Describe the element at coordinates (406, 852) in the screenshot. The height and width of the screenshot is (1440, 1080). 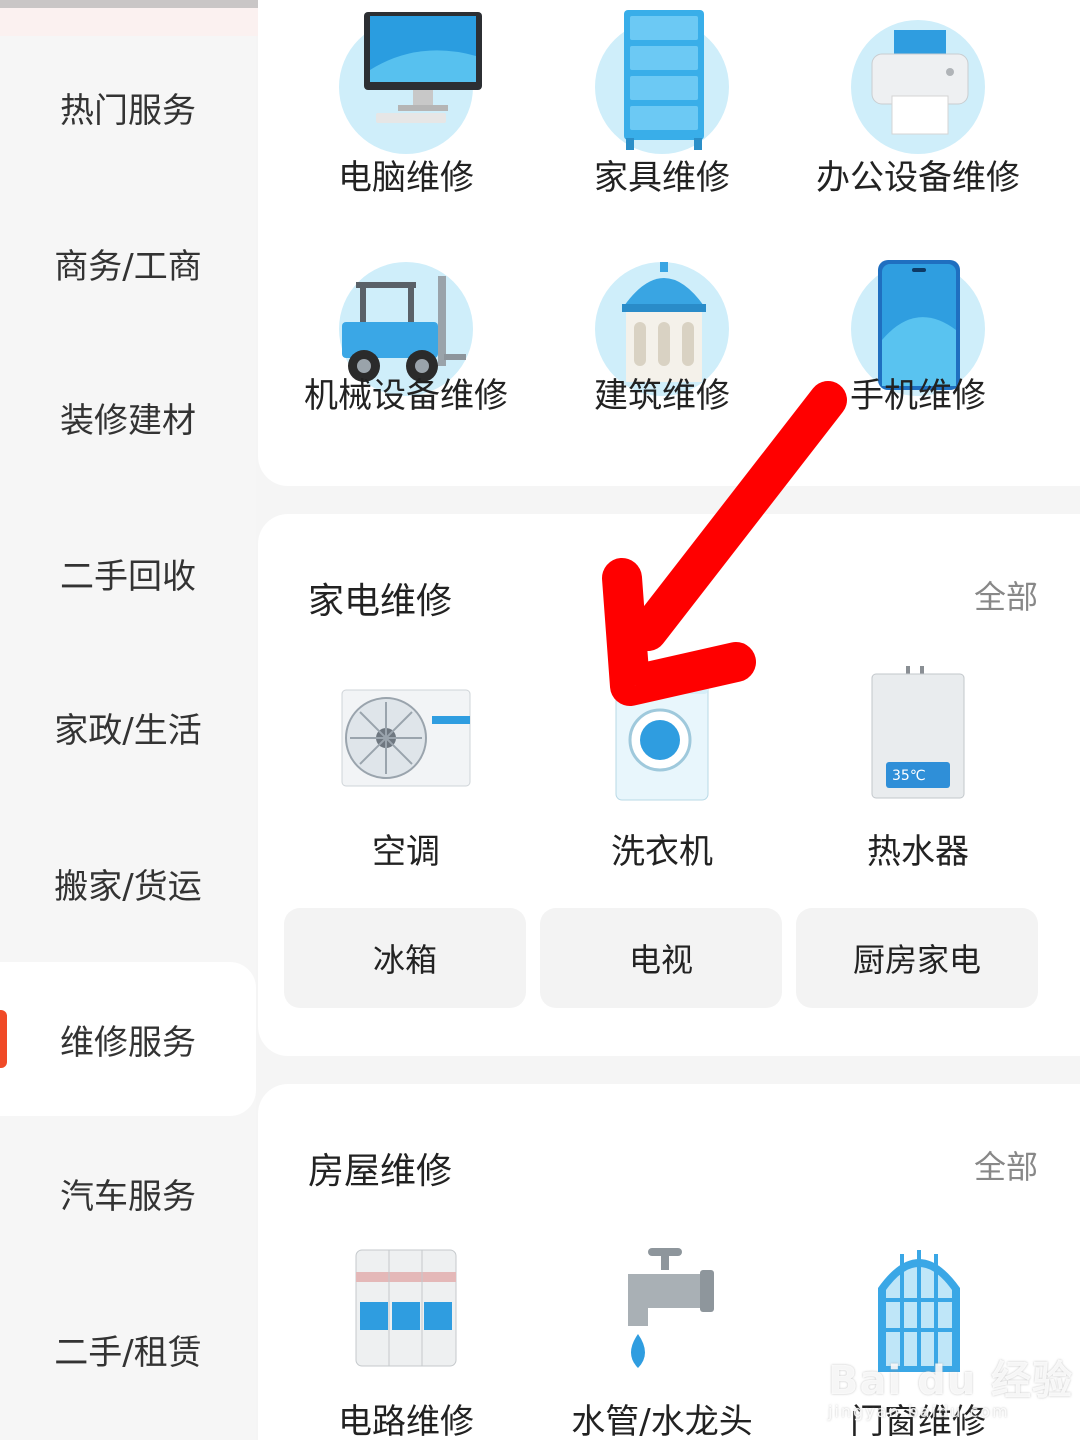
I see `service-label: 空调` at that location.